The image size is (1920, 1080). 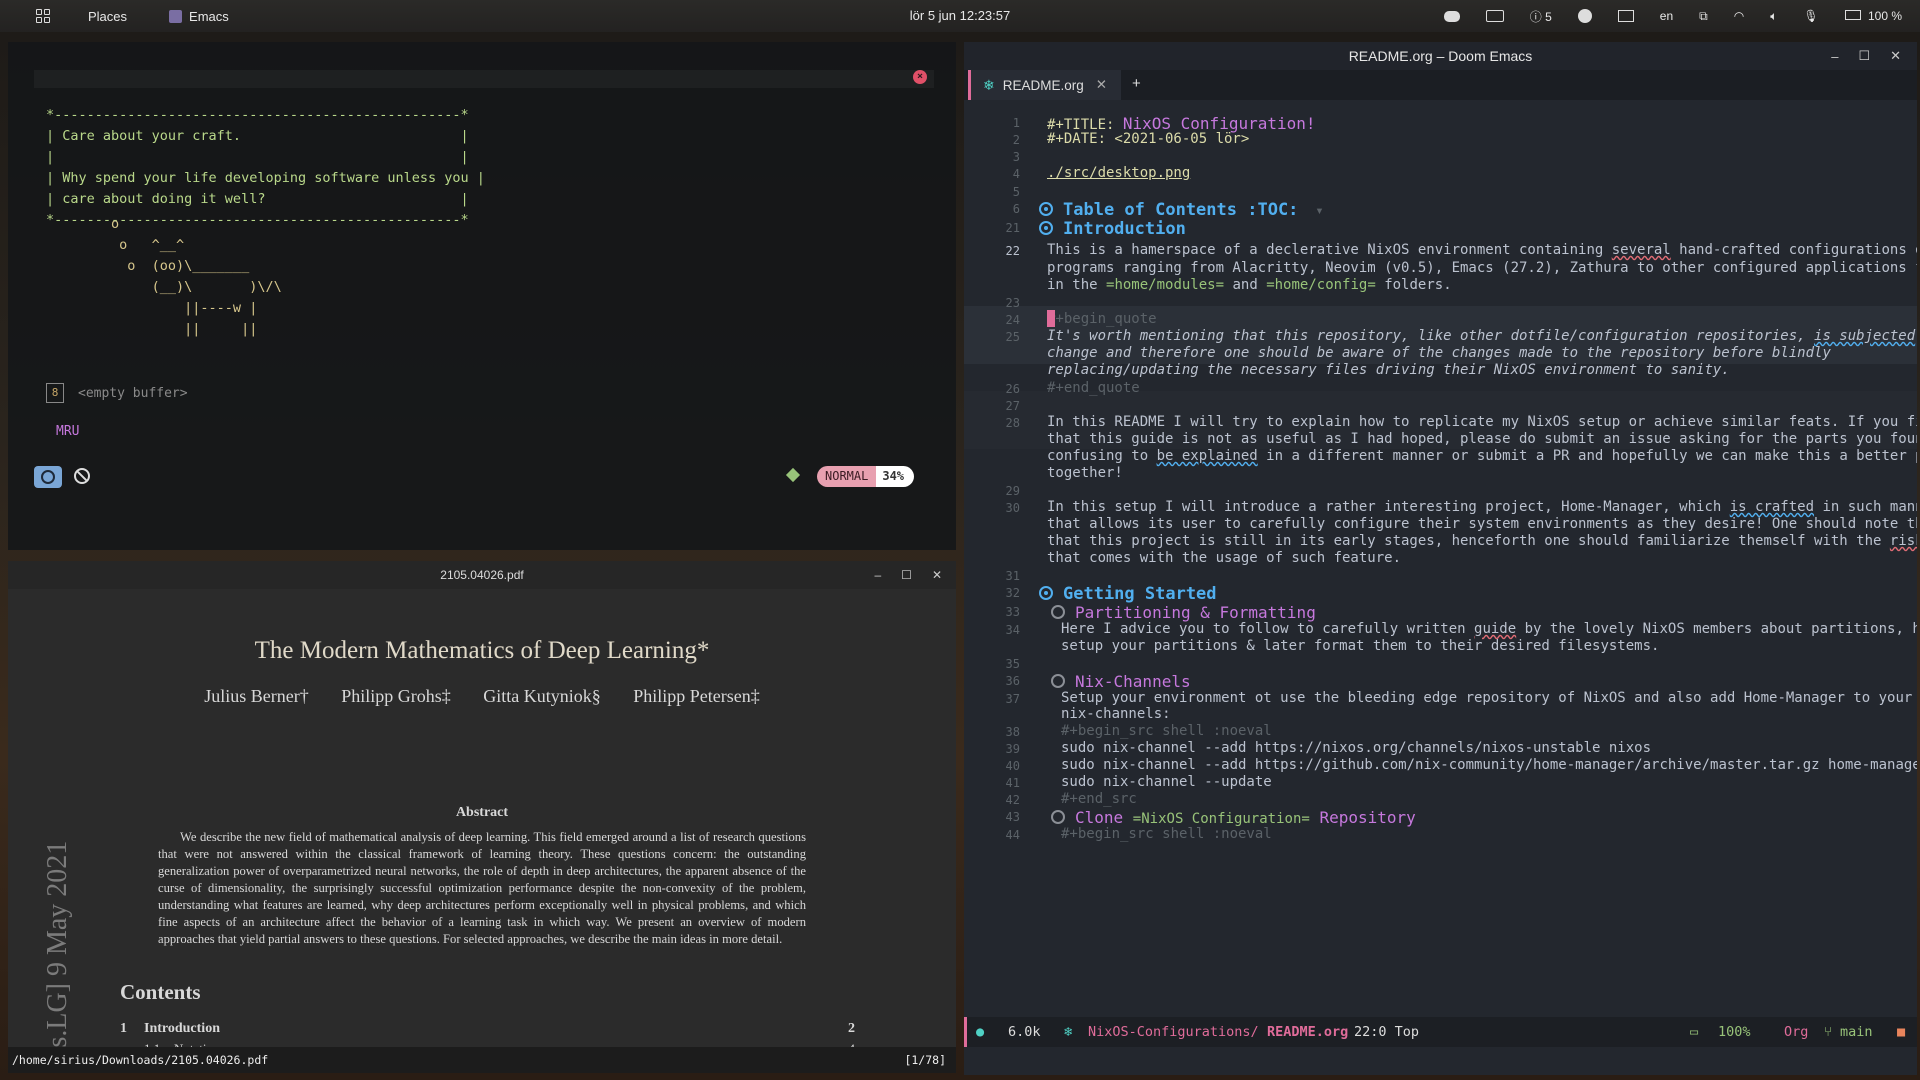 What do you see at coordinates (1810, 16) in the screenshot?
I see `microphone-icon: 🎙︎` at bounding box center [1810, 16].